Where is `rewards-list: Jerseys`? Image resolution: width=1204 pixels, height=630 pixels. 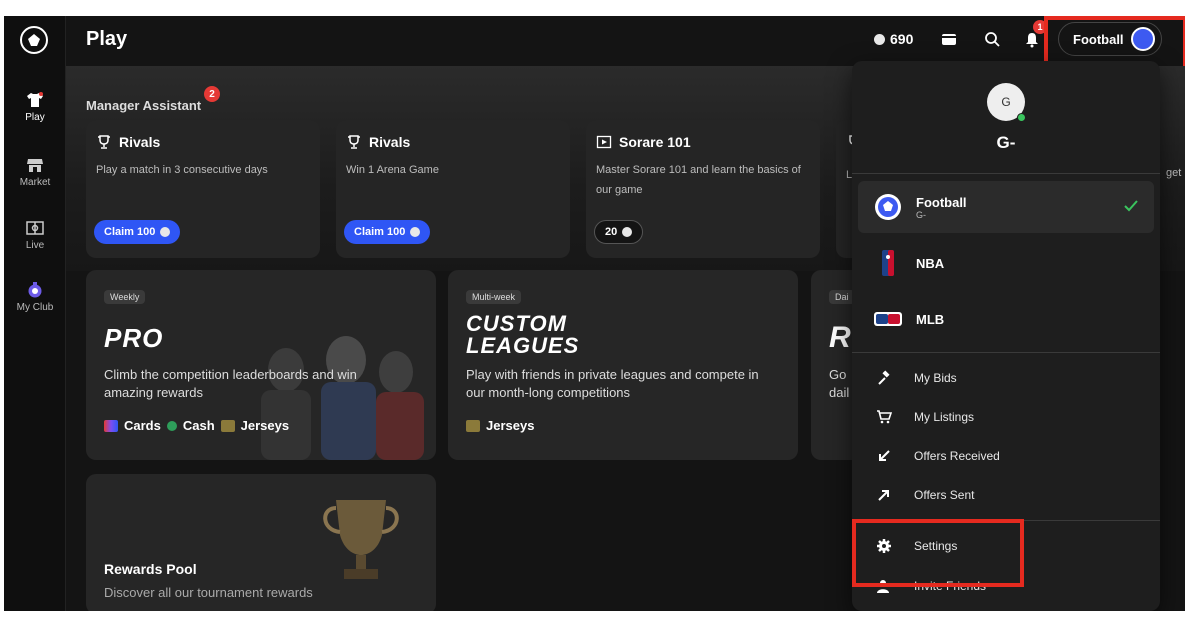
rewards-list: Jerseys is located at coordinates (500, 425).